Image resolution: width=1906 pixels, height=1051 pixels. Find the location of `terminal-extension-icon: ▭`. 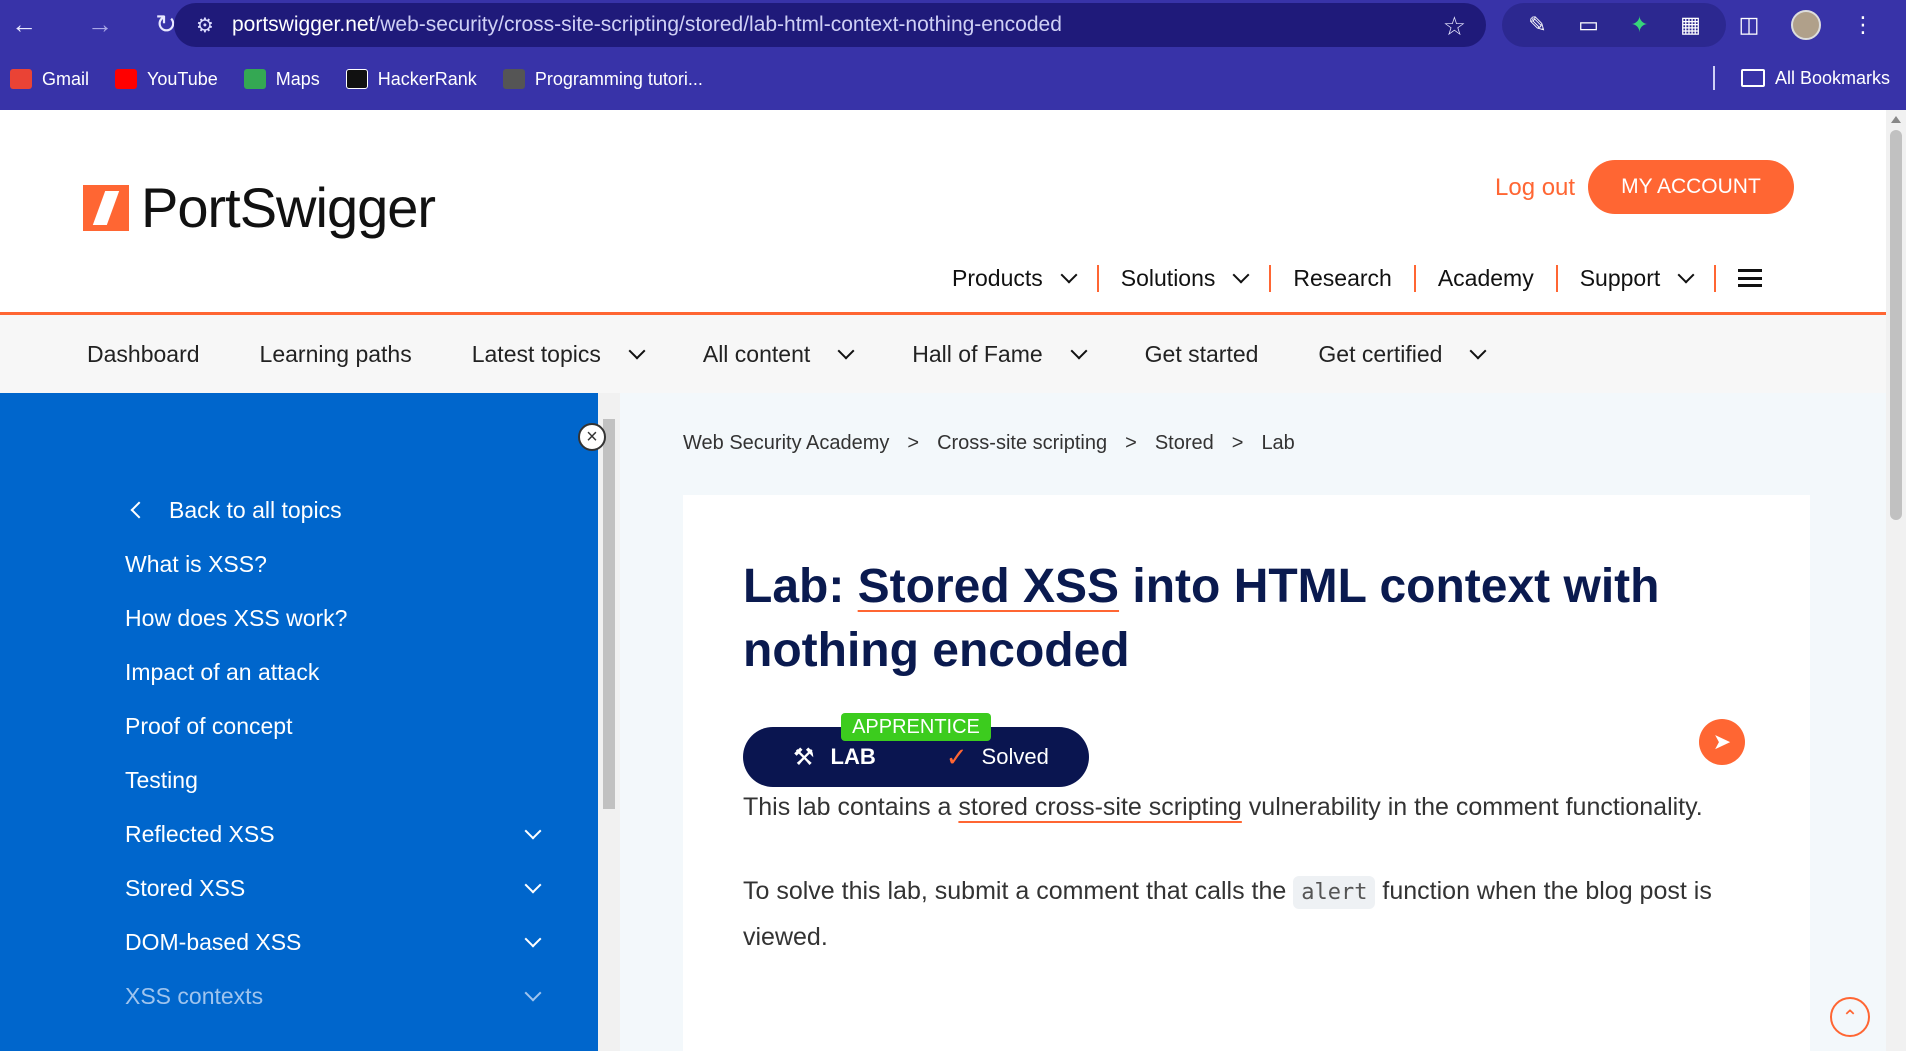

terminal-extension-icon: ▭ is located at coordinates (1589, 25).